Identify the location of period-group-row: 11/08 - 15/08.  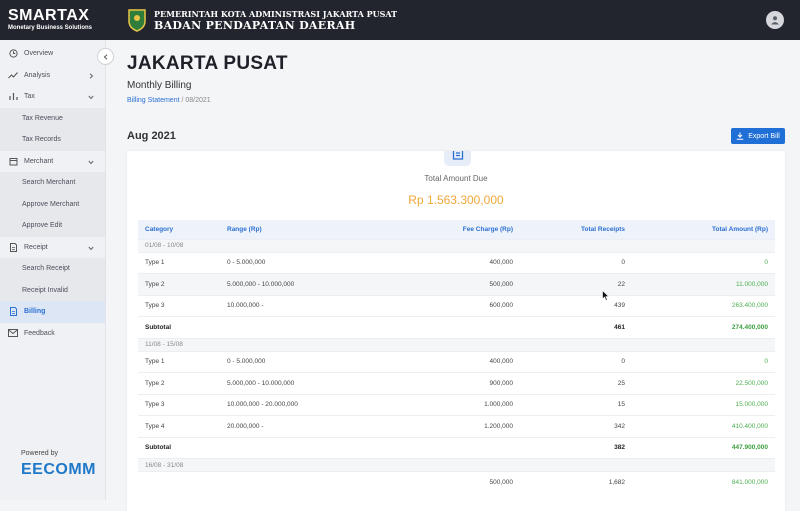
(456, 344).